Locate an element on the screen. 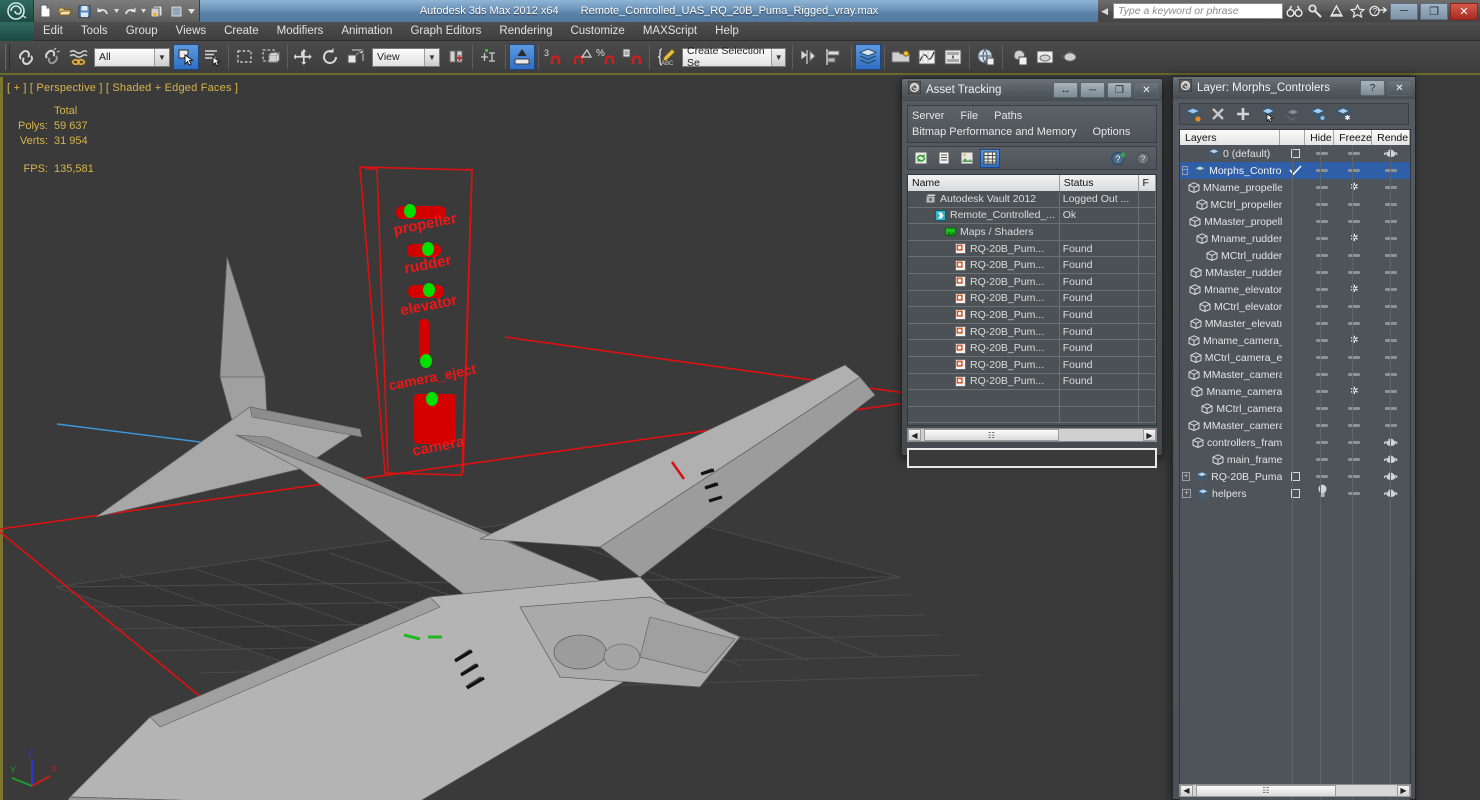  mirror-icon is located at coordinates (809, 57).